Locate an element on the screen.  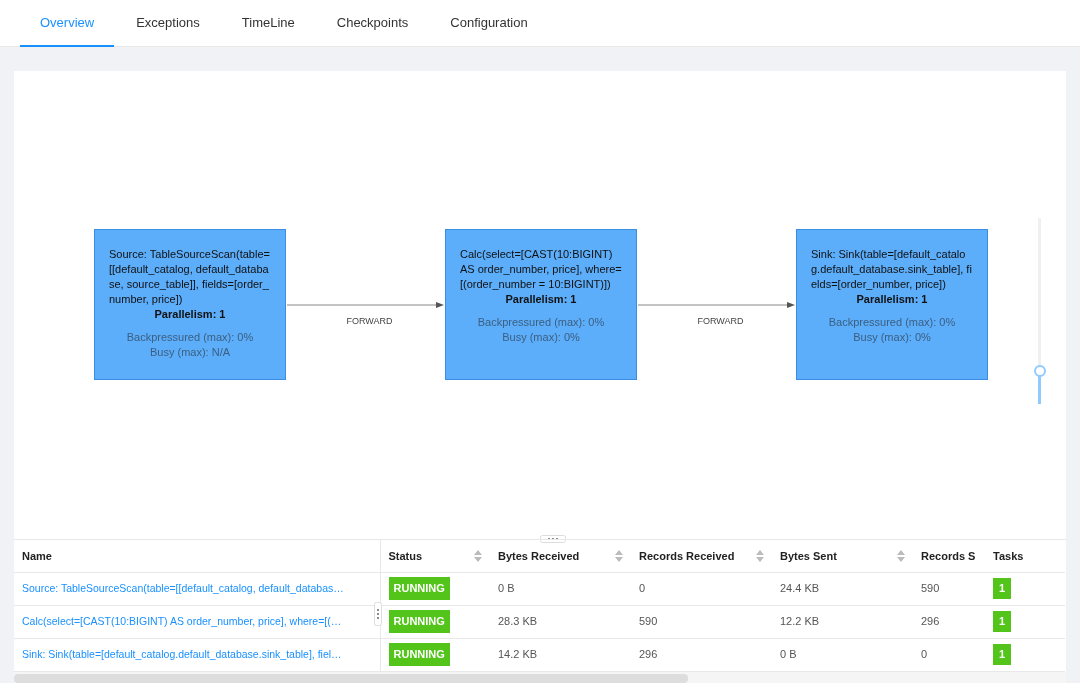
graph-node: Source: TableSourceScan(table=[[default_catalog, default_database, source_table]], fields=[order_number, price]) Parallelism: 1 Backpressured (max): 0% Busy (max): N/A is located at coordinates (190, 304).